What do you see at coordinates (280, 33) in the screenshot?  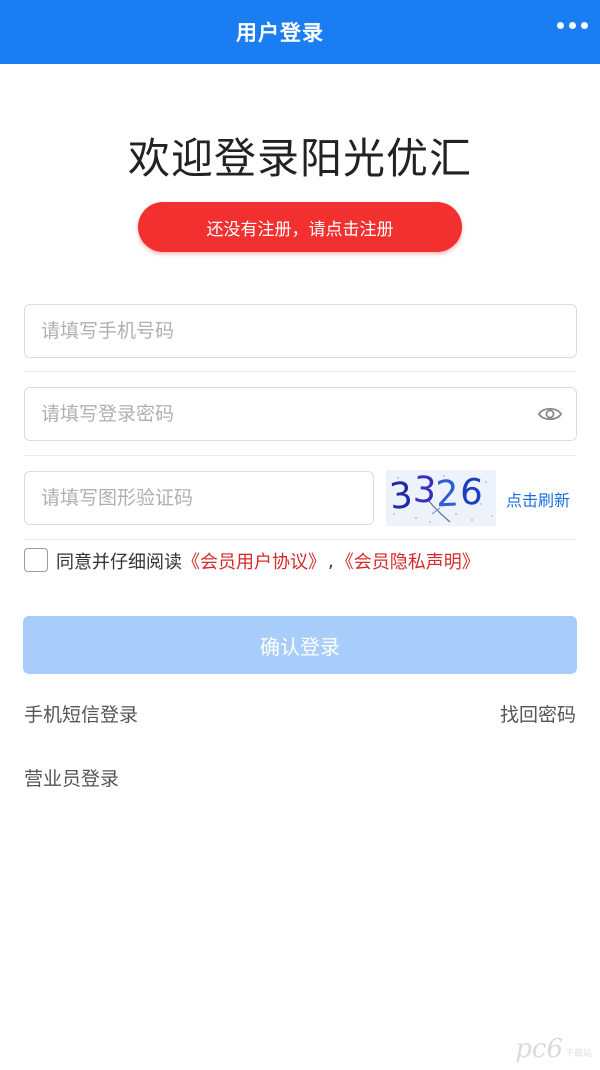 I see `page-title: 用户登录` at bounding box center [280, 33].